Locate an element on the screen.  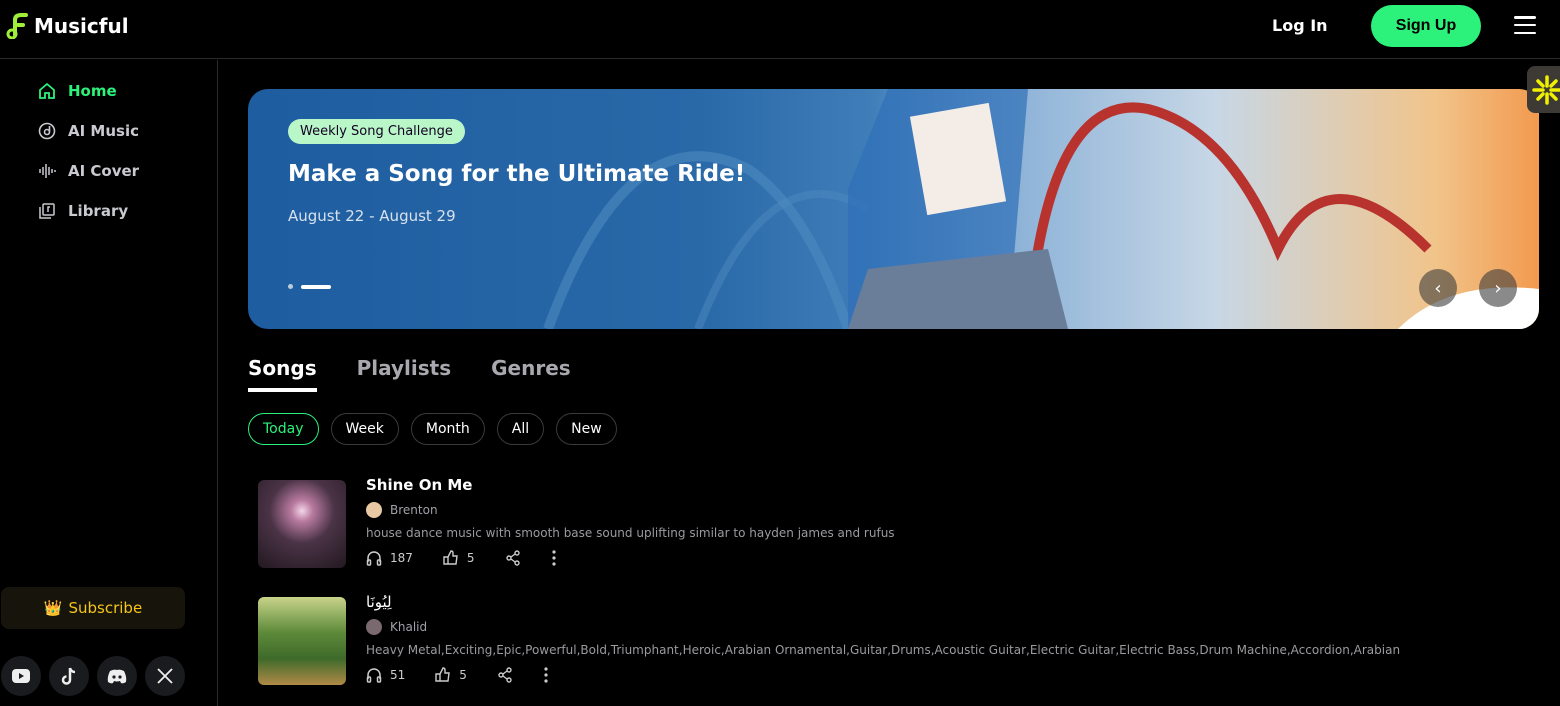
chevron-right-icon: › is located at coordinates (1498, 288).